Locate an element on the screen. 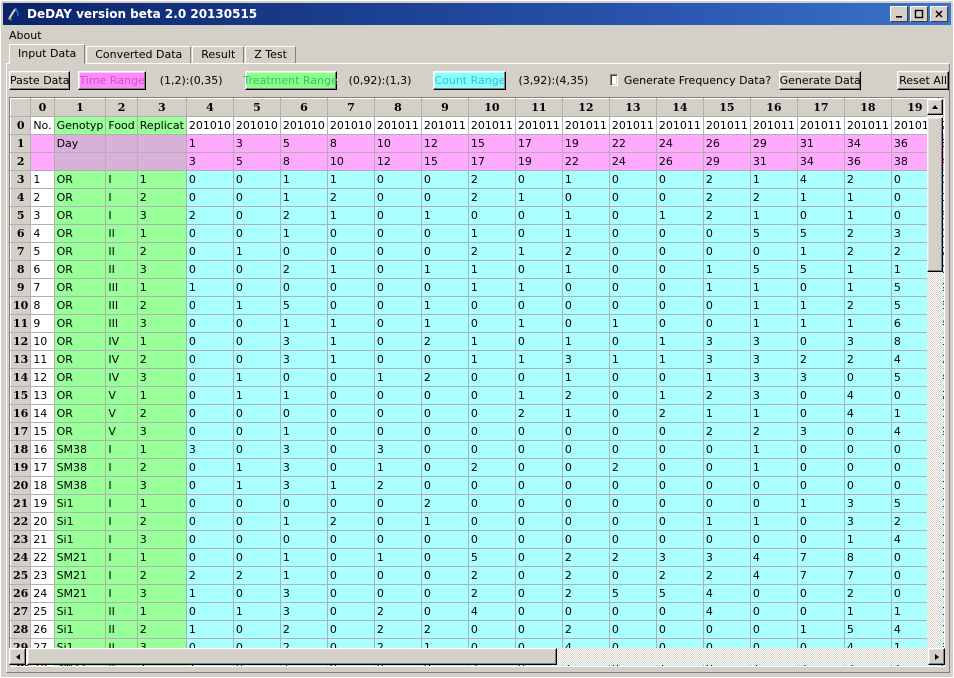  grid-cell: SM21 is located at coordinates (80, 593).